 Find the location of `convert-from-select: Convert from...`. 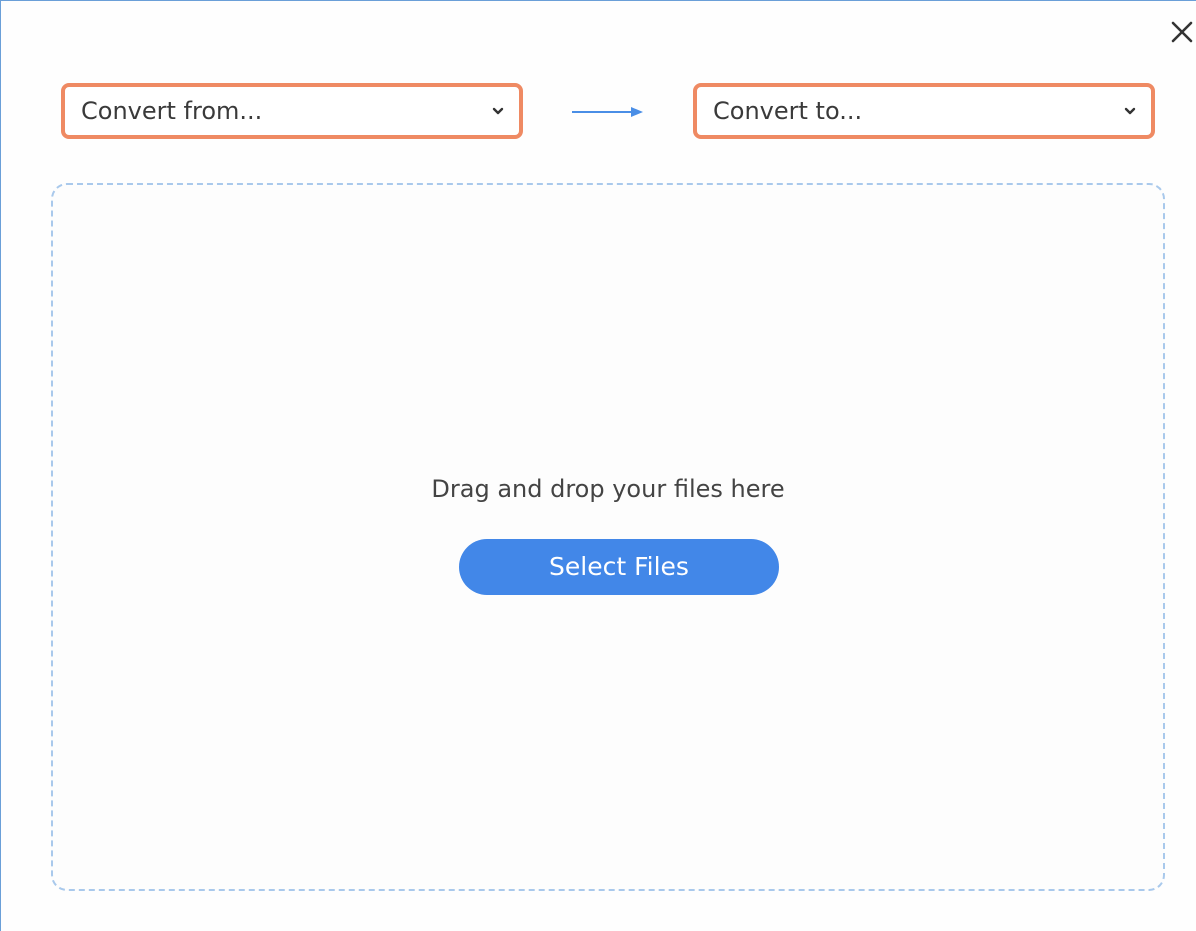

convert-from-select: Convert from... is located at coordinates (292, 111).